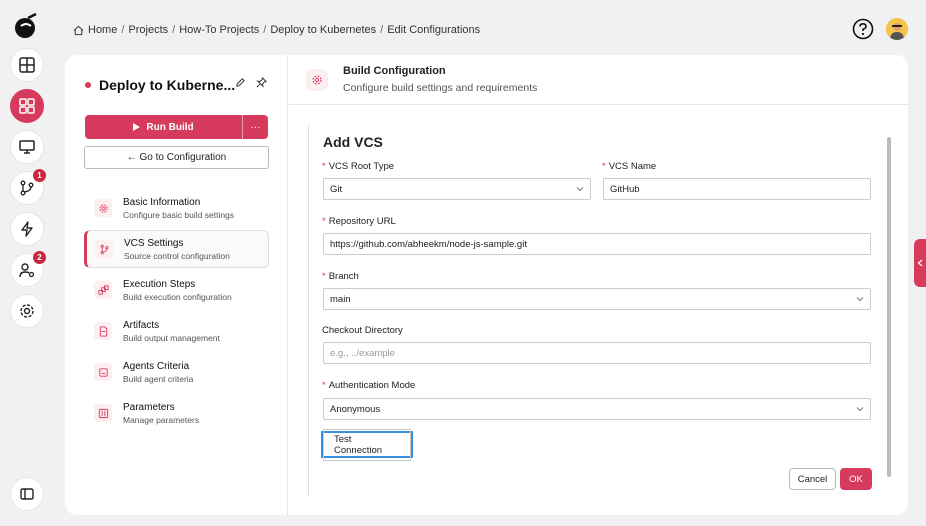 This screenshot has width=926, height=526. I want to click on breadcrumb-home: Home, so click(102, 30).